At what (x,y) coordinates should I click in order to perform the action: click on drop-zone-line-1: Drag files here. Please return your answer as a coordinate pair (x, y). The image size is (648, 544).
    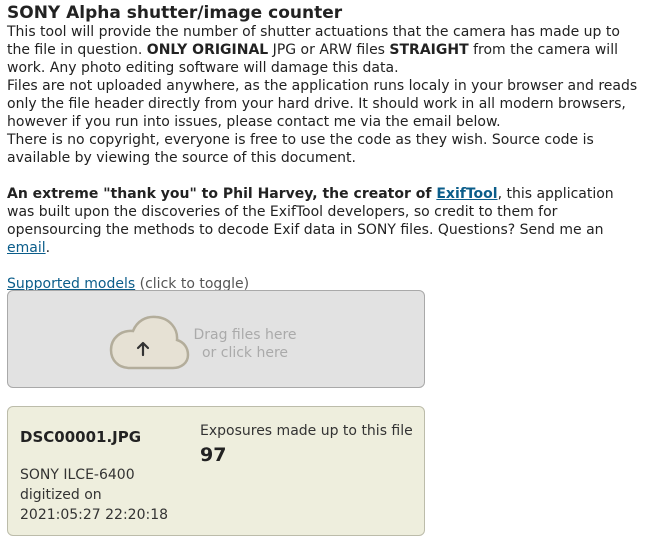
    Looking at the image, I should click on (245, 335).